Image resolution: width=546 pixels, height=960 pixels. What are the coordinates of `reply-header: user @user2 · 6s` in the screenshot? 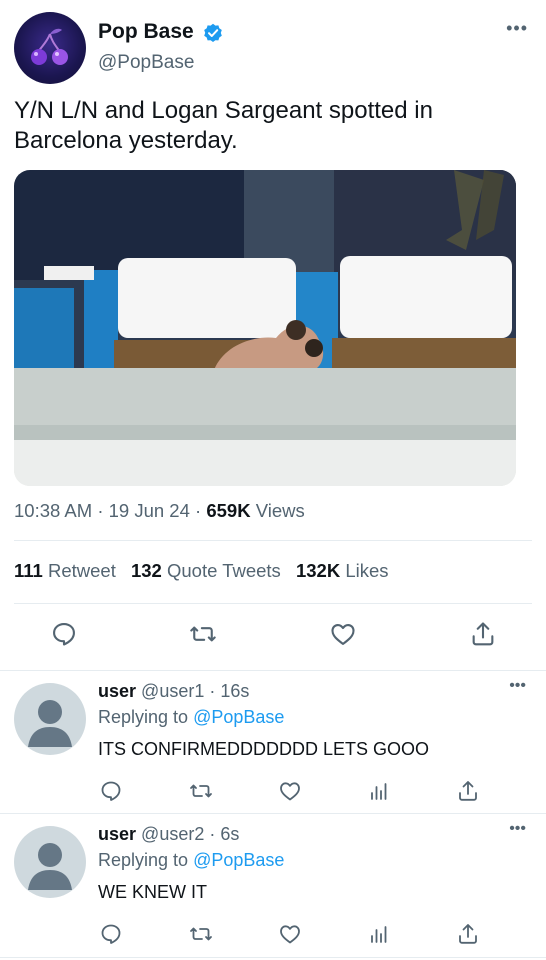 It's located at (168, 834).